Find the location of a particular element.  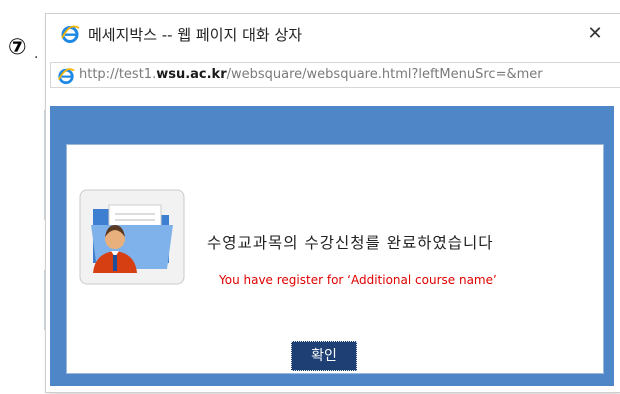

url-host-domain: wsu.ac.kr is located at coordinates (191, 74).